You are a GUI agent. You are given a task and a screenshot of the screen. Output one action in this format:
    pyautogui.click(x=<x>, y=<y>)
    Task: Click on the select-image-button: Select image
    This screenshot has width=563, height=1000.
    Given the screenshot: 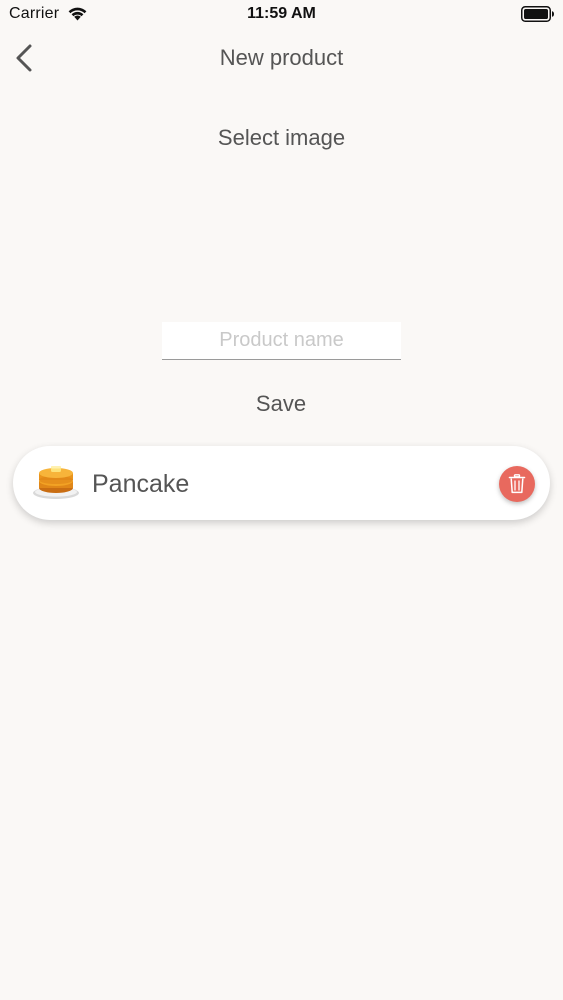 What is the action you would take?
    pyautogui.click(x=281, y=138)
    